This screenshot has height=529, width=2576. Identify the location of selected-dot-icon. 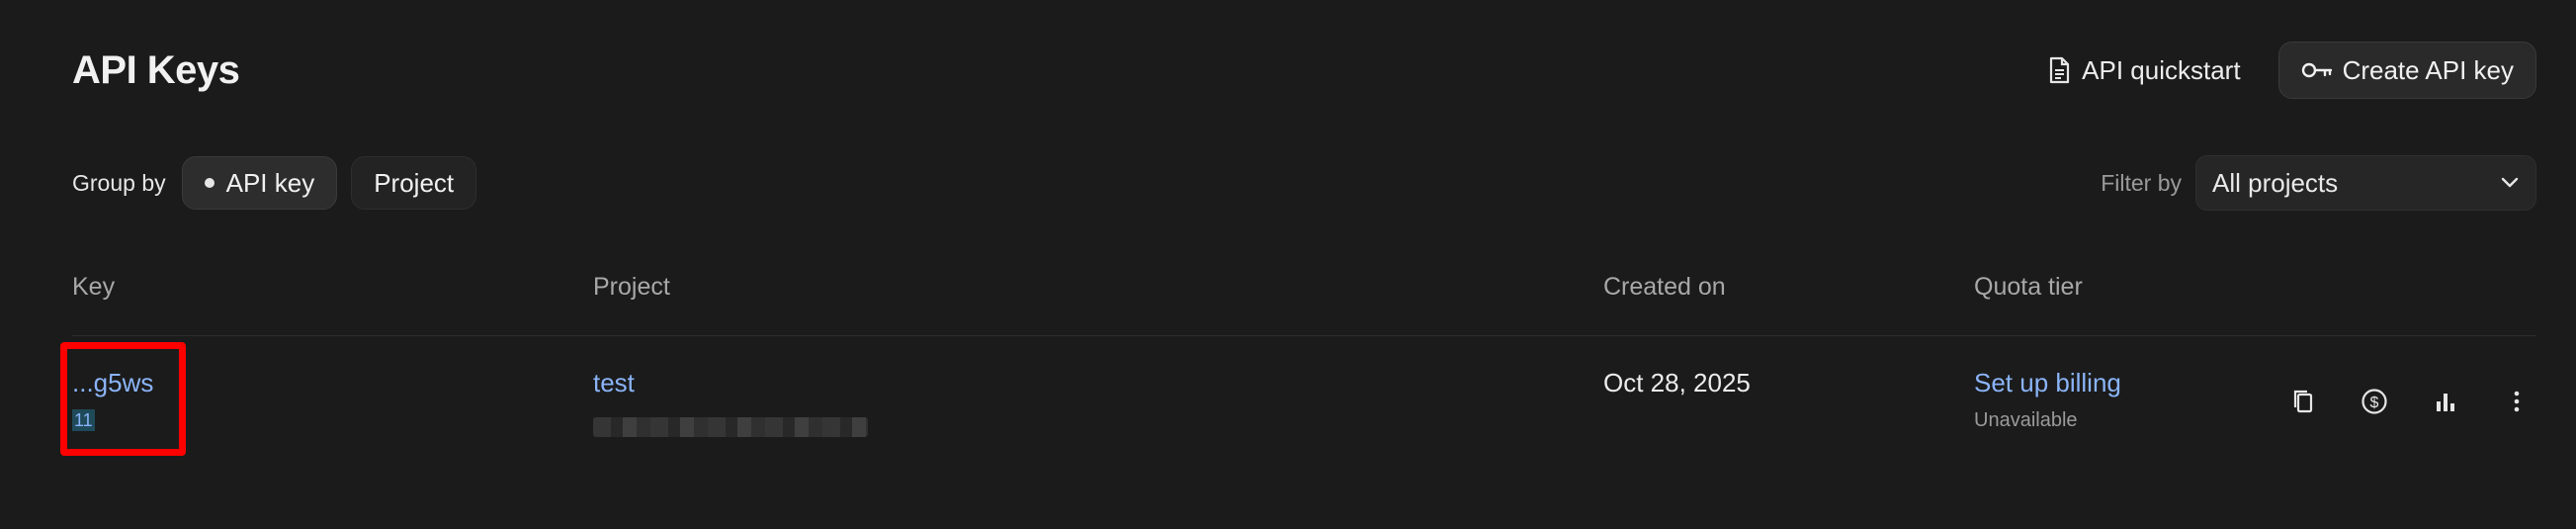
(209, 183).